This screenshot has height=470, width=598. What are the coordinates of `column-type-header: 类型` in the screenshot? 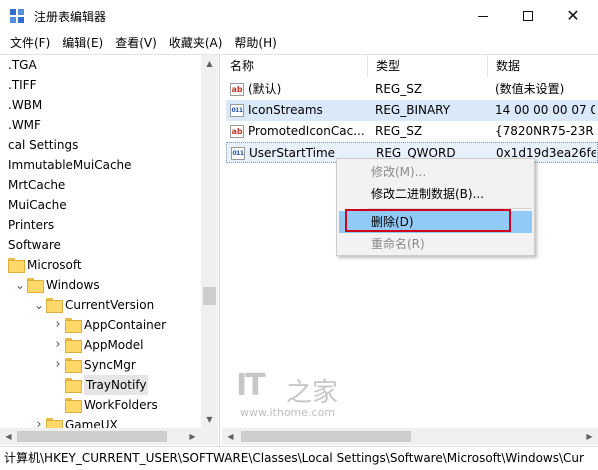 It's located at (428, 66).